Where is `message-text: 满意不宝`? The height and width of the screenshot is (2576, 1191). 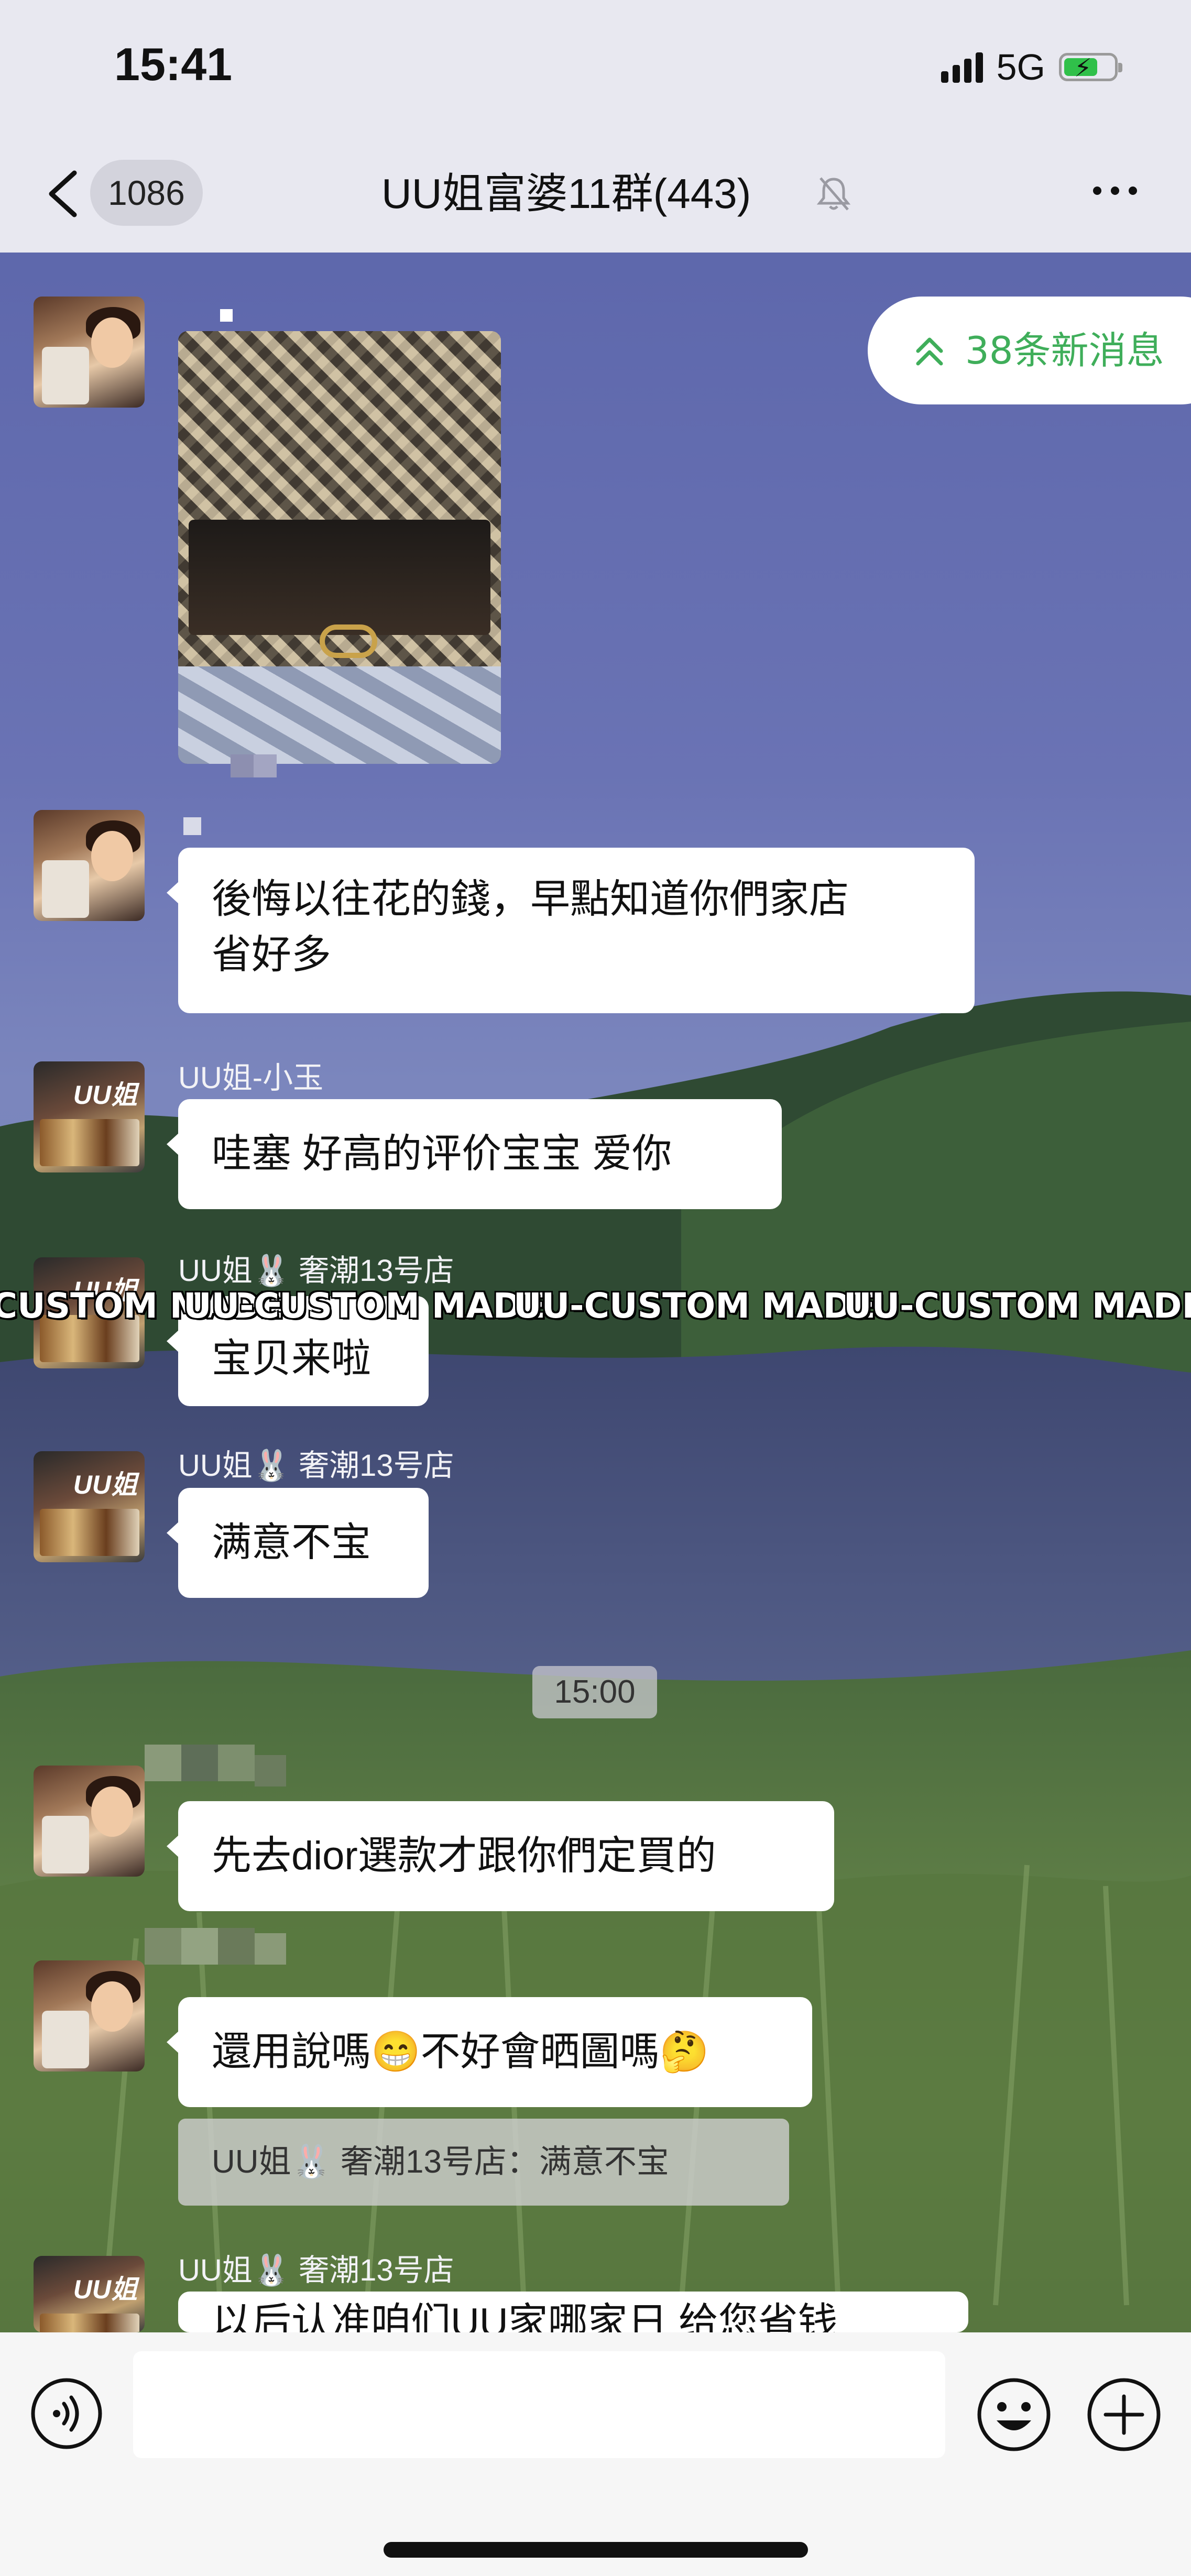
message-text: 满意不宝 is located at coordinates (291, 1542).